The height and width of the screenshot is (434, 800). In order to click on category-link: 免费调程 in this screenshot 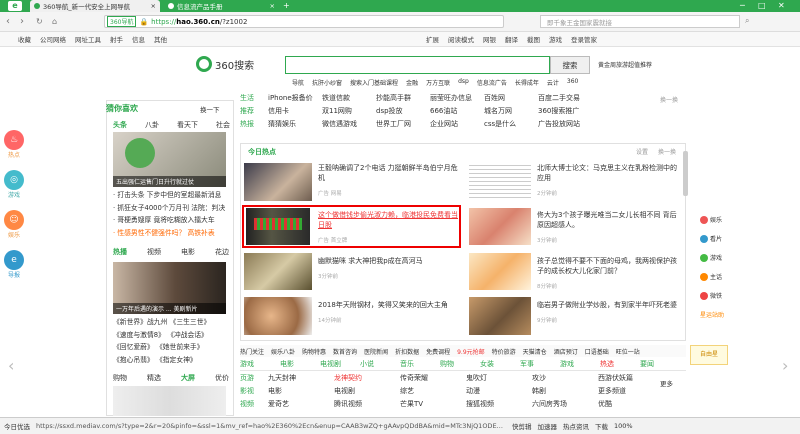, I will do `click(438, 351)`.